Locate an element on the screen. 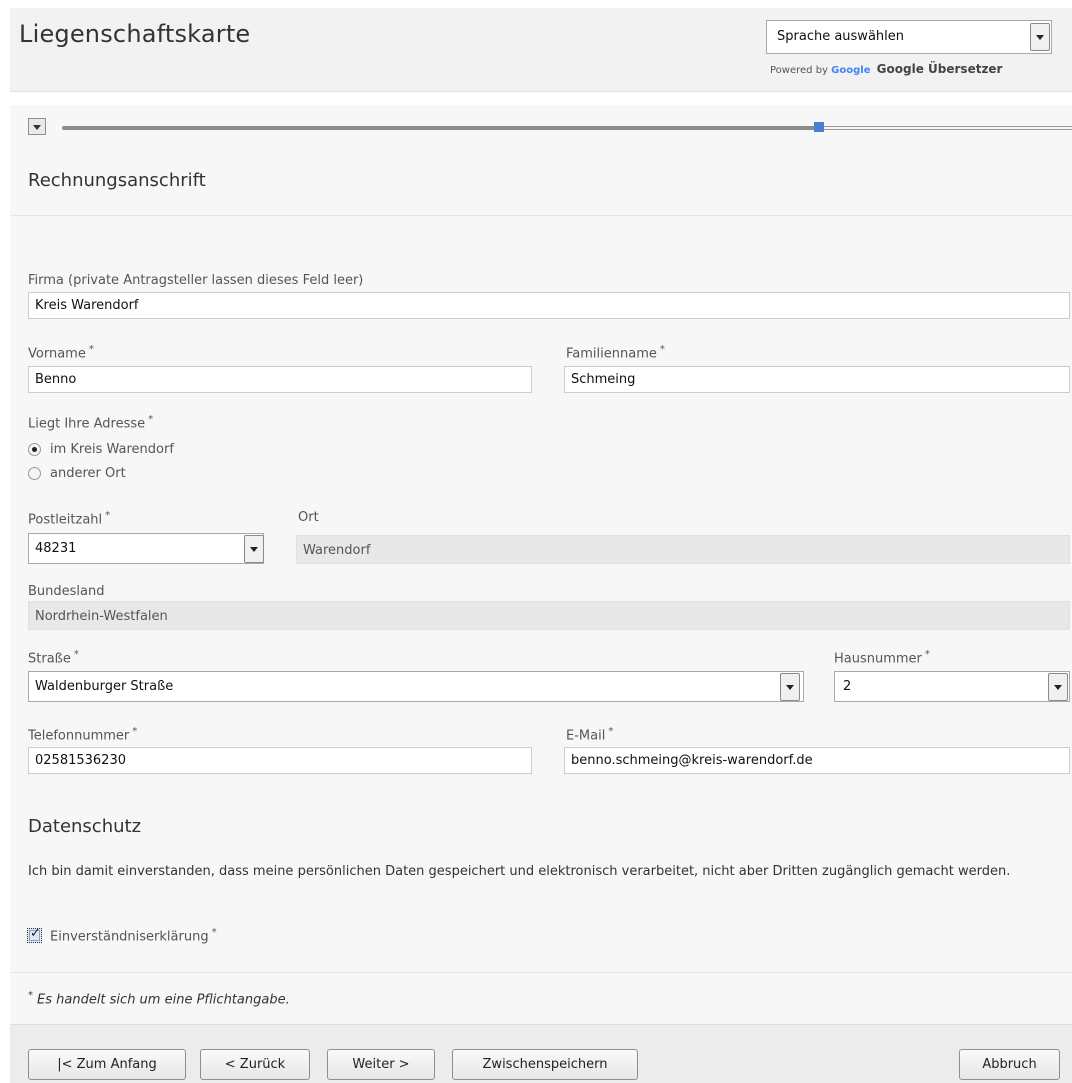  progress-toggle-button is located at coordinates (37, 126).